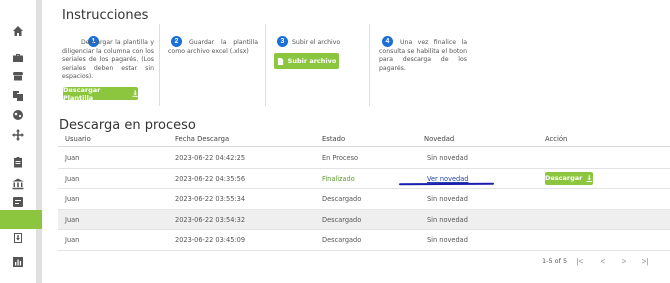 Image resolution: width=670 pixels, height=283 pixels. Describe the element at coordinates (18, 202) in the screenshot. I see `checklist-icon` at that location.